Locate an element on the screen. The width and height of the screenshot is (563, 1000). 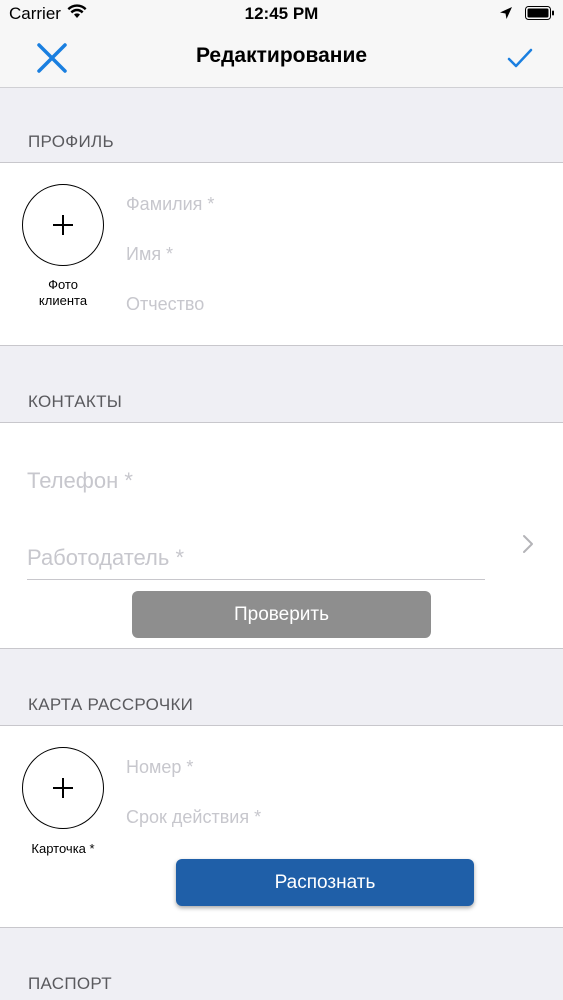
checkmark-icon is located at coordinates (520, 58).